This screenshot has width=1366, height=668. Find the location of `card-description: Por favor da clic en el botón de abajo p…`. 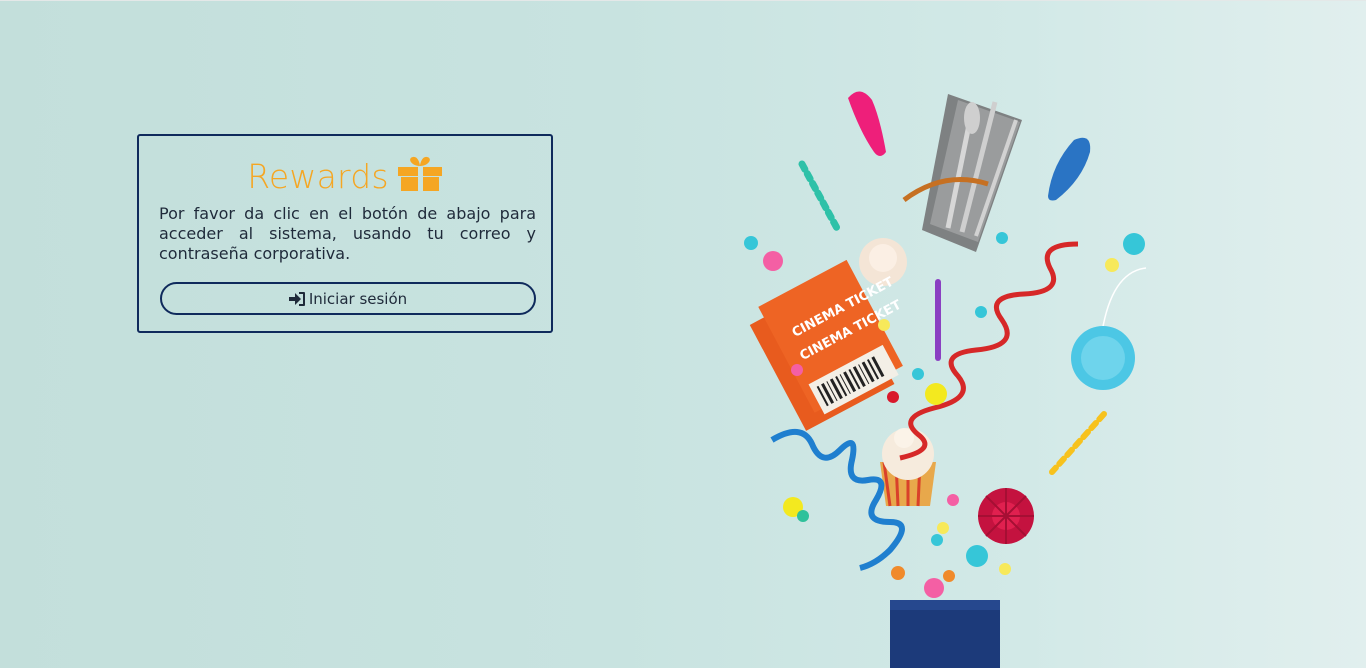

card-description: Por favor da clic en el botón de abajo p… is located at coordinates (347, 233).